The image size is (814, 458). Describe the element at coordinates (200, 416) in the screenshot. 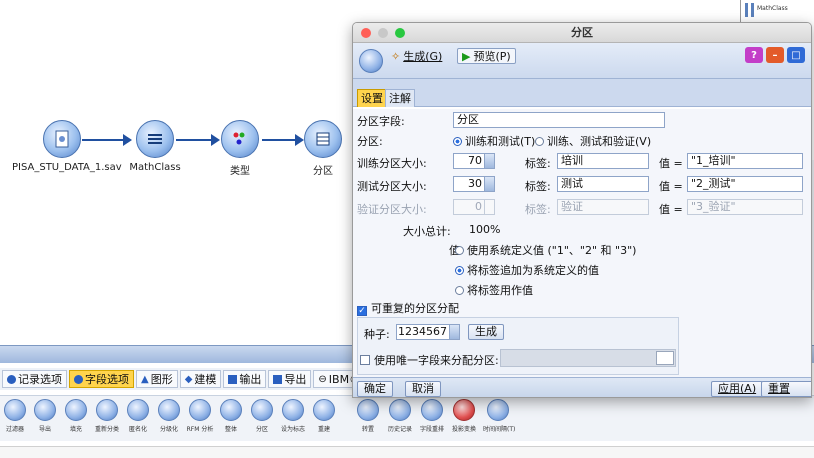

I see `palette-node-rfm: RFM 分析` at that location.